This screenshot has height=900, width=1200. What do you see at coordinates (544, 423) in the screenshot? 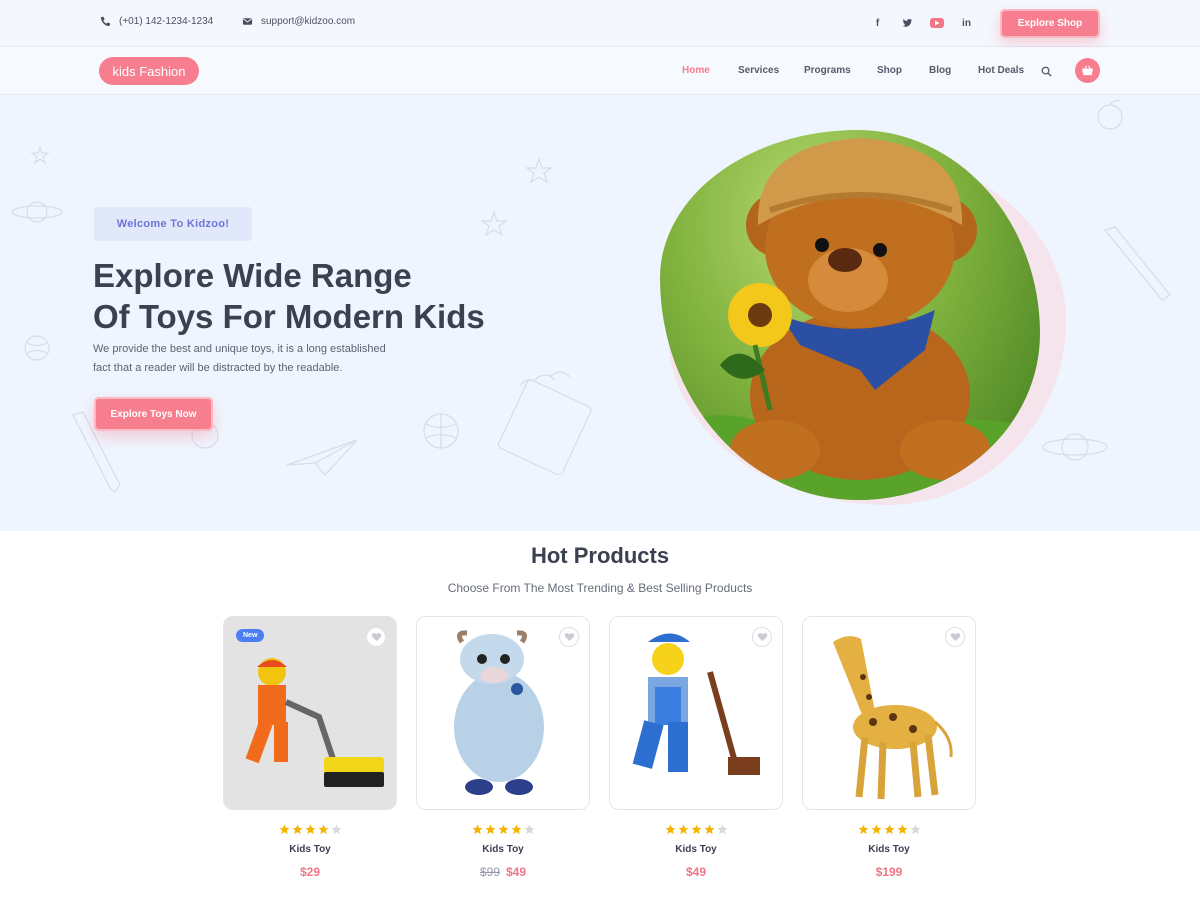
I see `notebook-doodle-icon` at bounding box center [544, 423].